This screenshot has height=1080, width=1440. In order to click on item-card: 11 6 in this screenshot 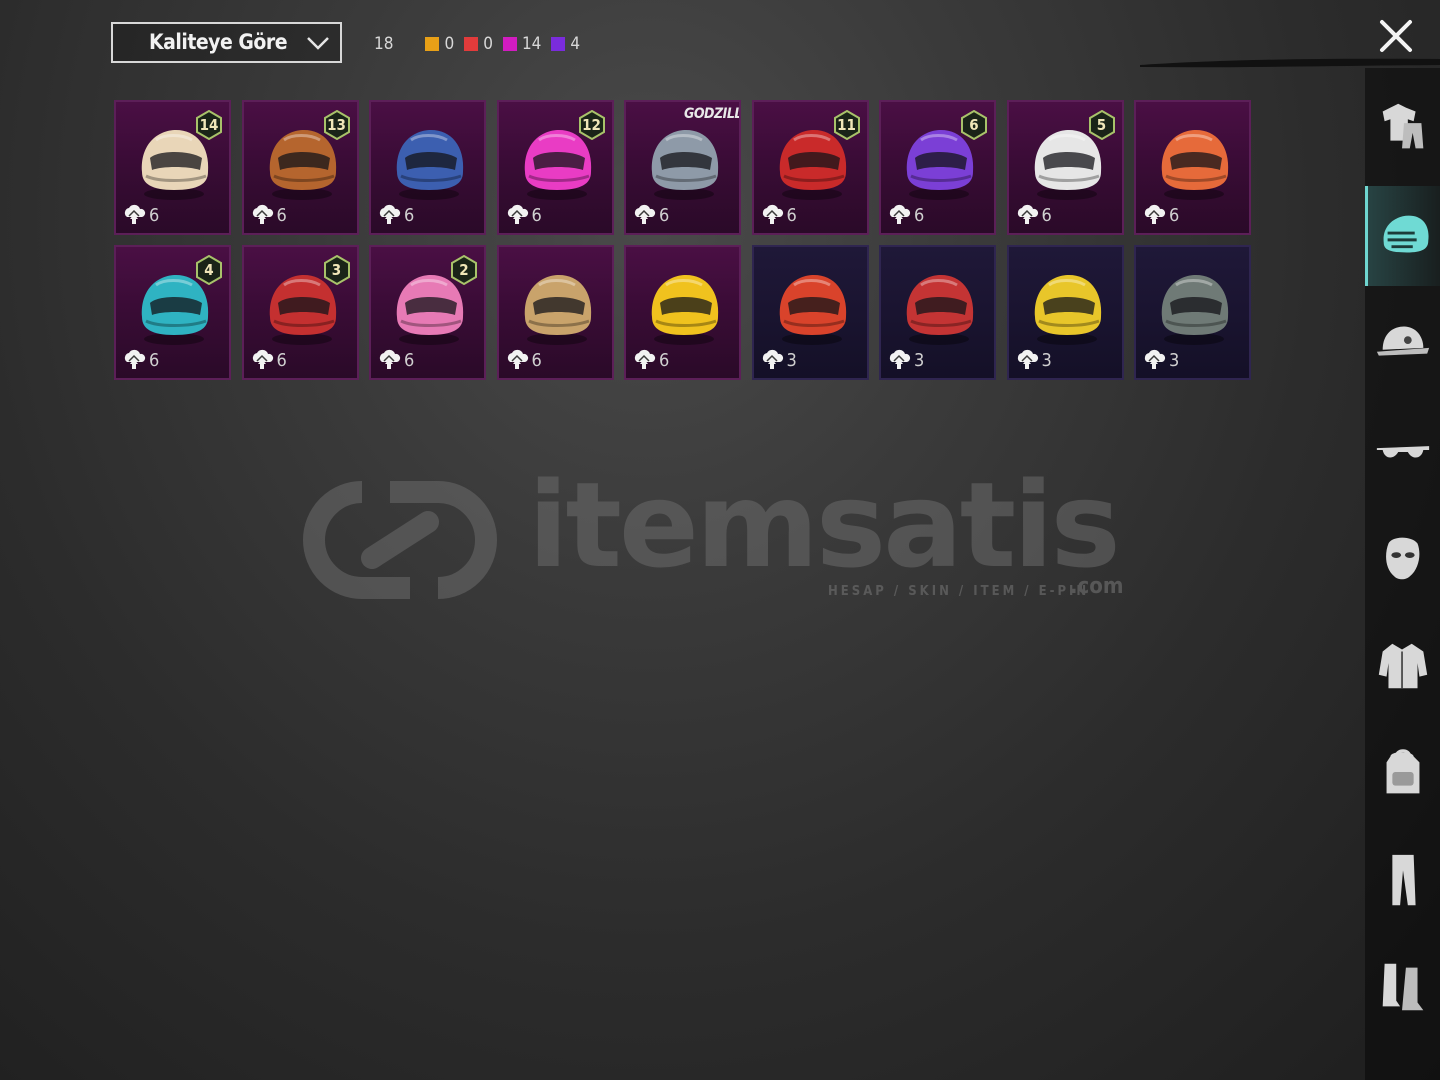, I will do `click(810, 167)`.